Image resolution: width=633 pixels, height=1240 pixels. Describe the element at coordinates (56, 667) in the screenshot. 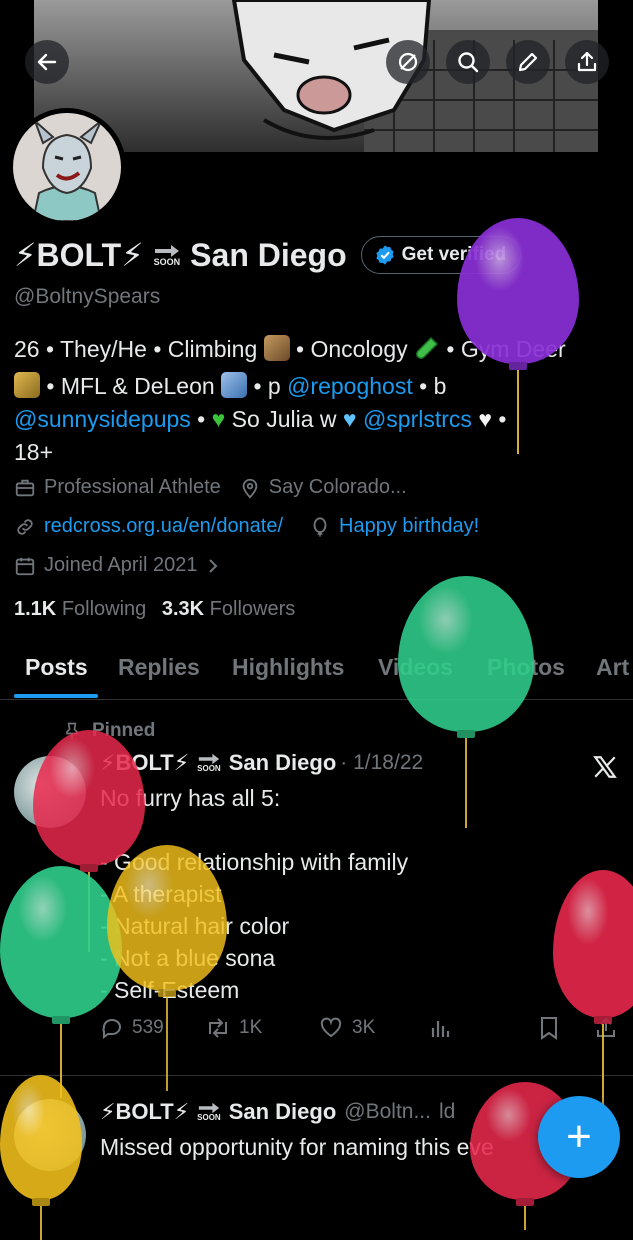

I see `tab-posts: Posts` at that location.